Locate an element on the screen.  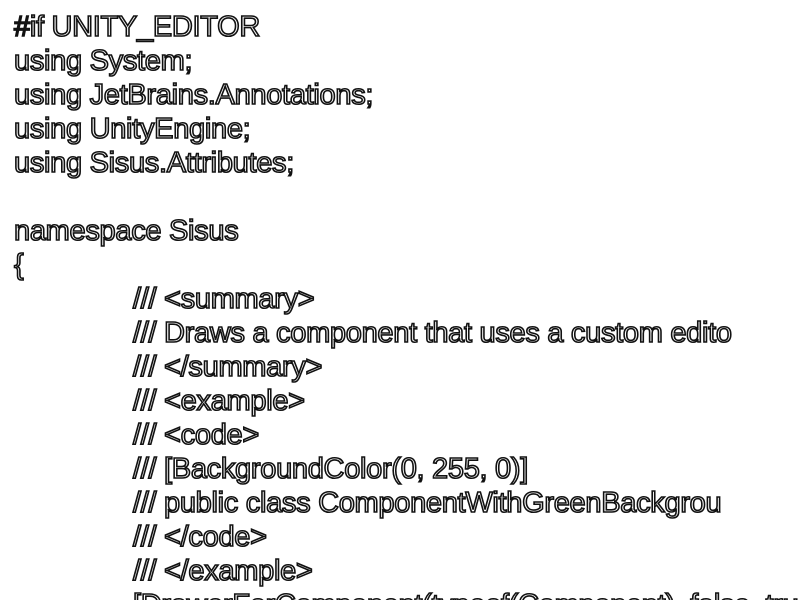
code-line-9: /// <summary> is located at coordinates (223, 299).